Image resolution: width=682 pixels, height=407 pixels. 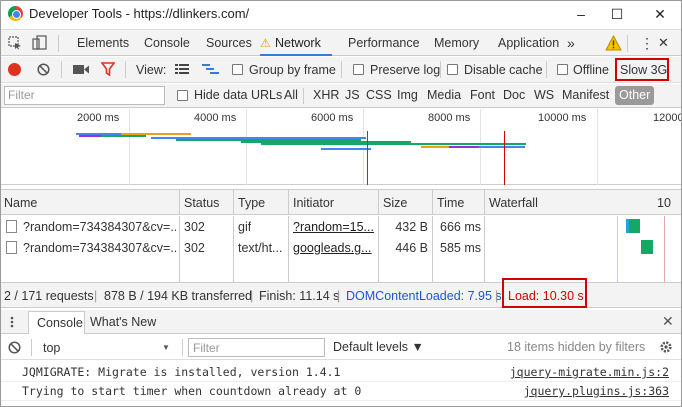 I want to click on filter-type-font: Font, so click(x=482, y=95).